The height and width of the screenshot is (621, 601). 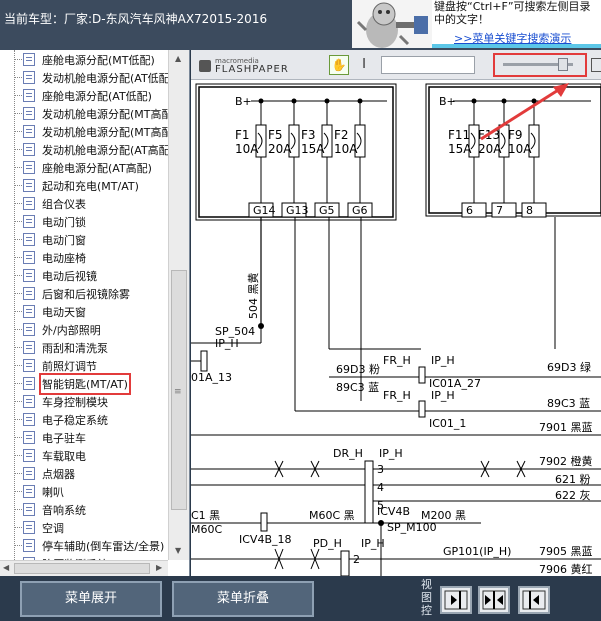 What do you see at coordinates (64, 312) in the screenshot?
I see `tree-item-label: 电动天窗` at bounding box center [64, 312].